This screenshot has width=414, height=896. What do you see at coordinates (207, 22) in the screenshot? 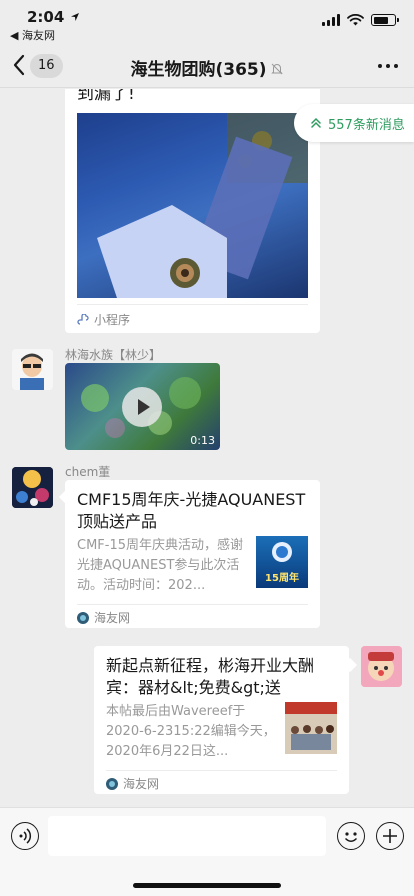
I see `status-bar: 2:04 ◀ 海友网` at bounding box center [207, 22].